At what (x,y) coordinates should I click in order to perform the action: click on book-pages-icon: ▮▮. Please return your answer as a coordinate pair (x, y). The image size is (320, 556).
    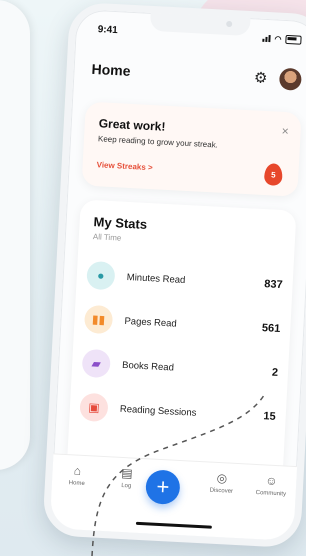
    Looking at the image, I should click on (98, 319).